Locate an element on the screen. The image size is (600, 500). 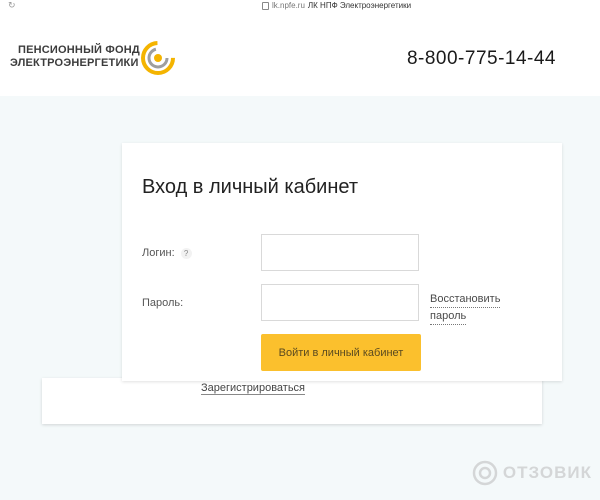
browser-address-bar: ↻ lk.npfe.ru ЛК НПФ Электроэнергетики is located at coordinates (300, 7).